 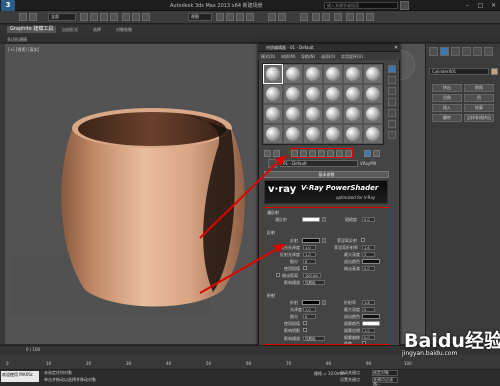 What do you see at coordinates (392, 69) in the screenshot?
I see `sample-type-icon` at bounding box center [392, 69].